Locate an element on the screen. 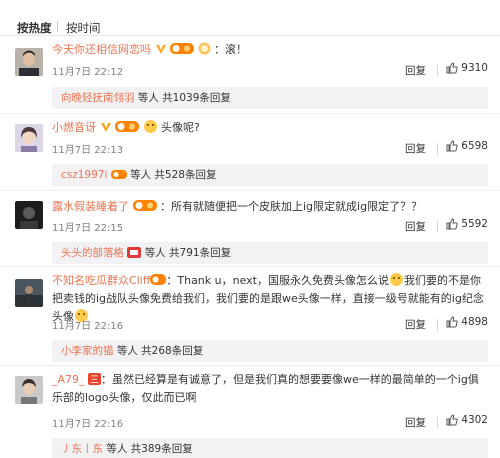 The image size is (500, 458). like-button: 4302 is located at coordinates (467, 420).